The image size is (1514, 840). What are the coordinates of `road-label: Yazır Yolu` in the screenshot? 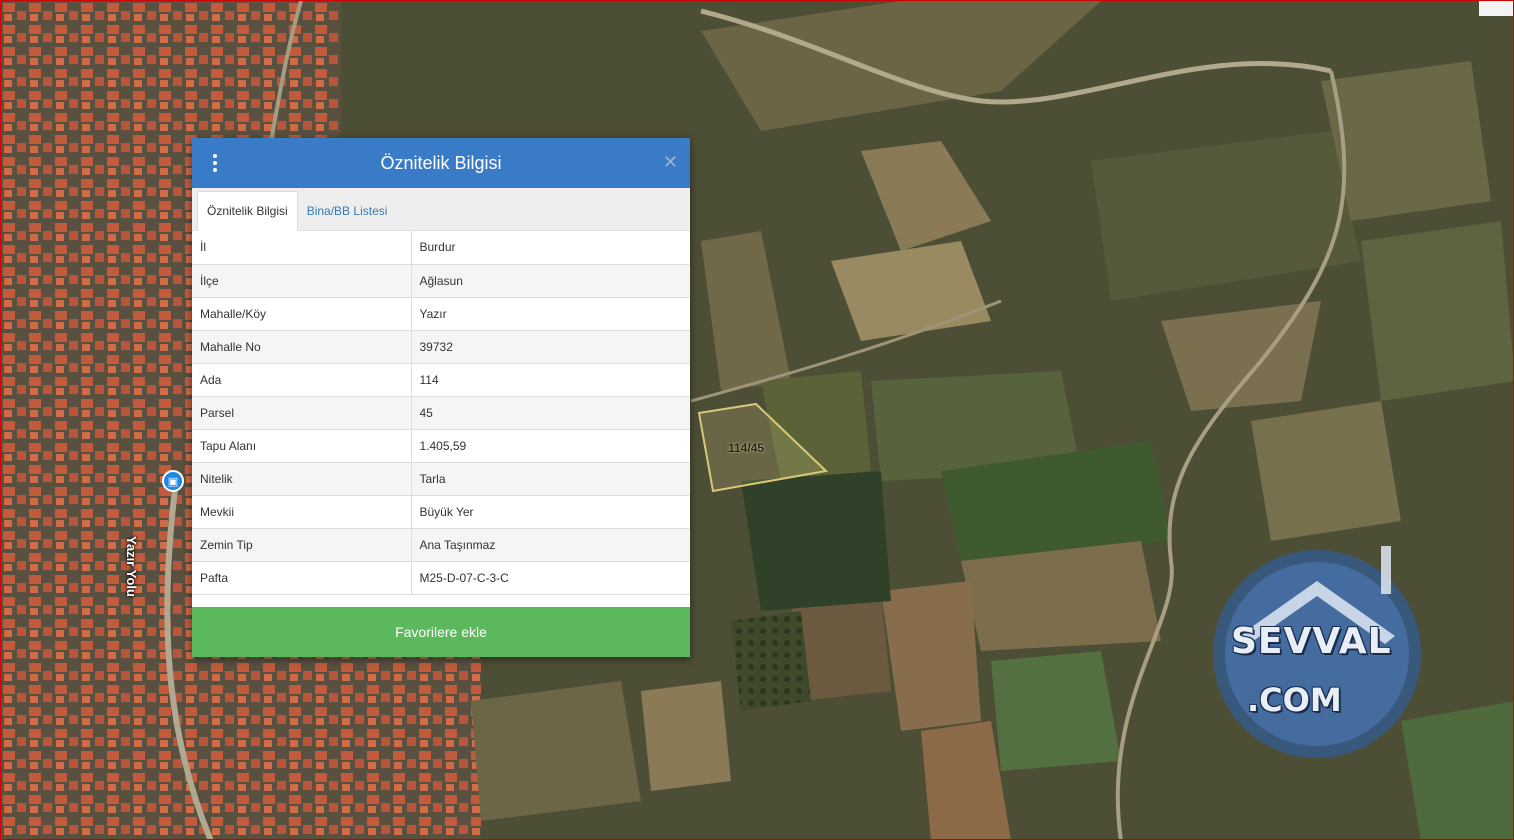 It's located at (131, 566).